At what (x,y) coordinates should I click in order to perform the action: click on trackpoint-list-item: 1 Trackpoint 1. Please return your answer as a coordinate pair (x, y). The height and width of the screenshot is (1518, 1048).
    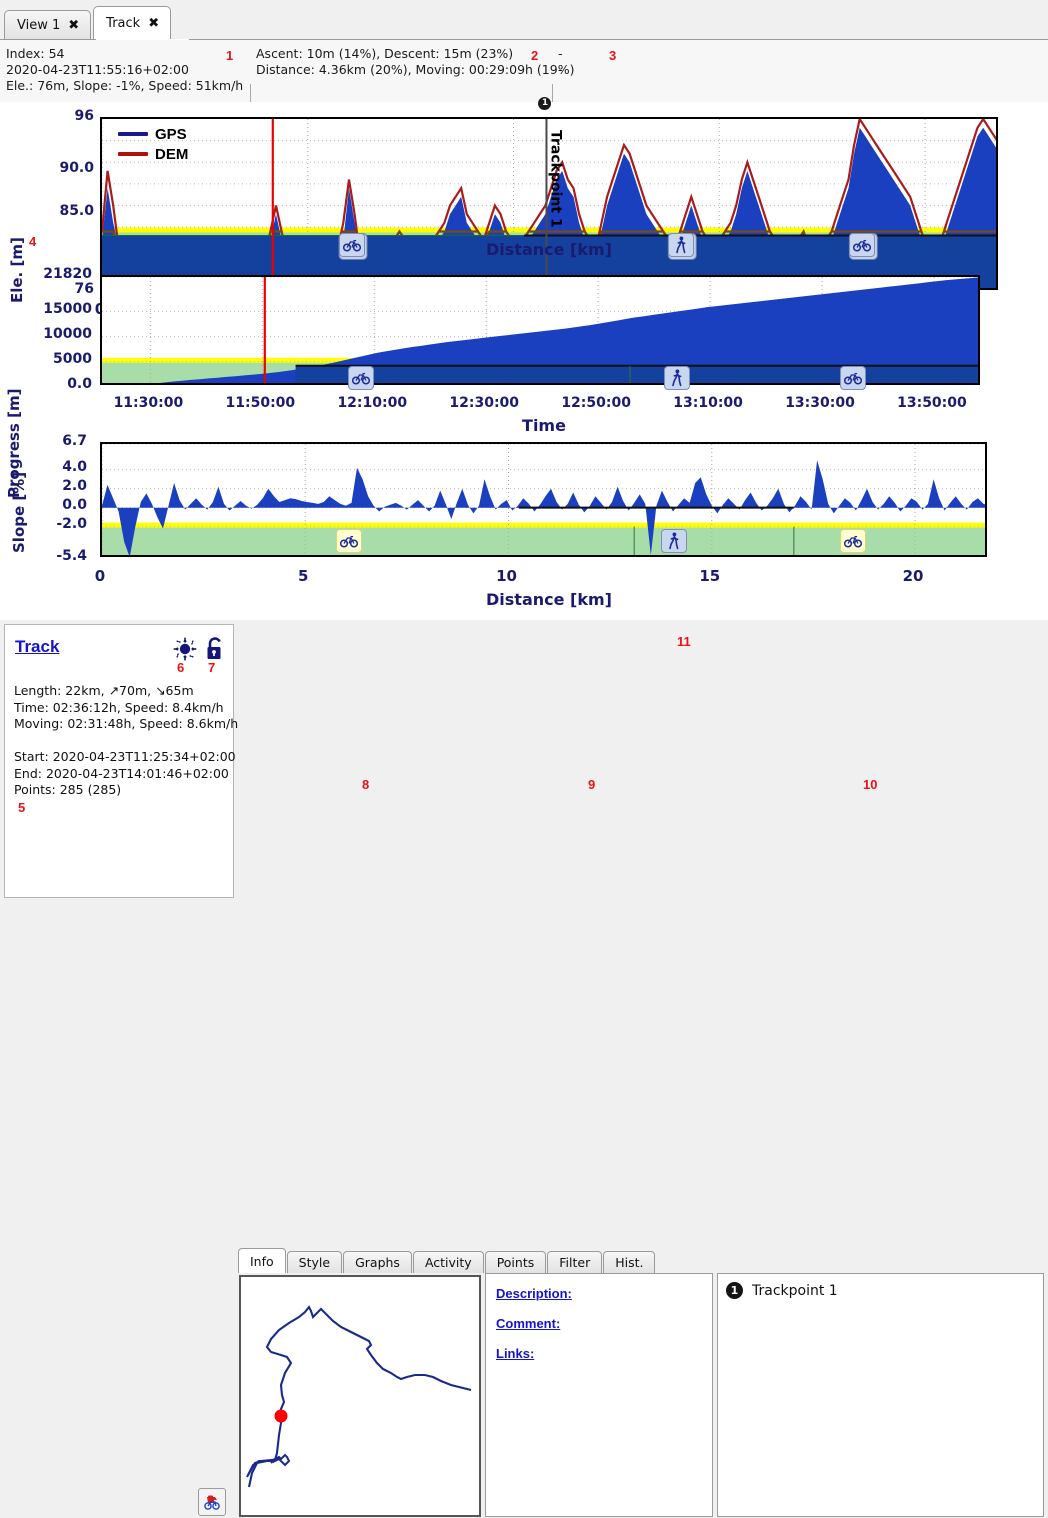
    Looking at the image, I should click on (782, 1290).